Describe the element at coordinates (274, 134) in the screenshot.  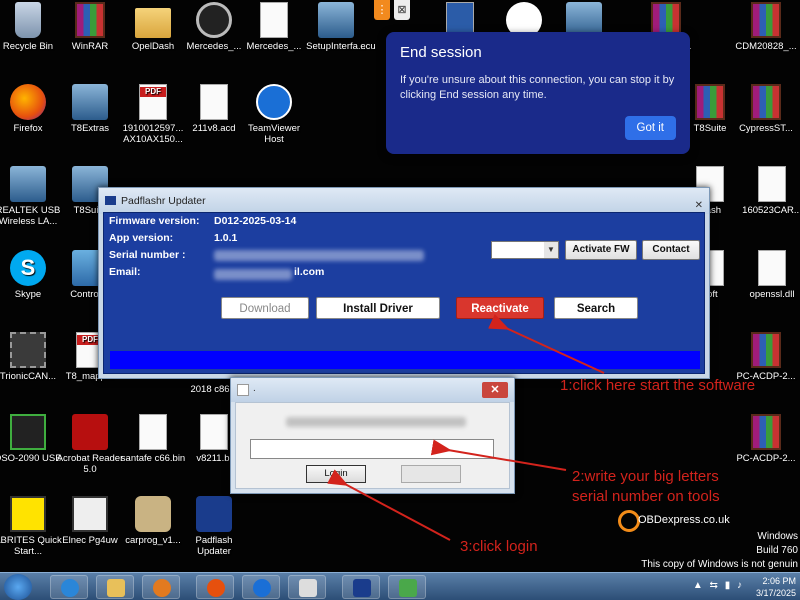
I see `desktop-icon-label: TeamViewer Host` at that location.